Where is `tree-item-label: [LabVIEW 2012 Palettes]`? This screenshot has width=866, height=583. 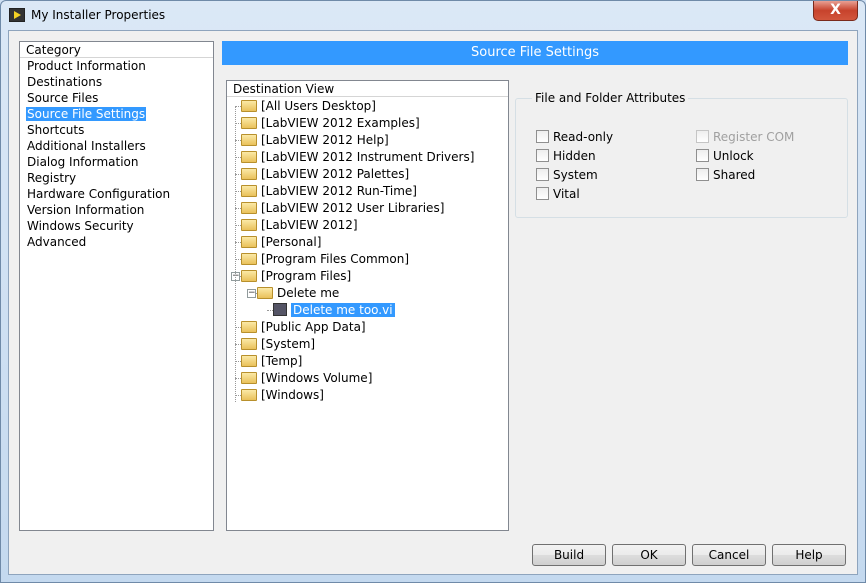 tree-item-label: [LabVIEW 2012 Palettes] is located at coordinates (335, 174).